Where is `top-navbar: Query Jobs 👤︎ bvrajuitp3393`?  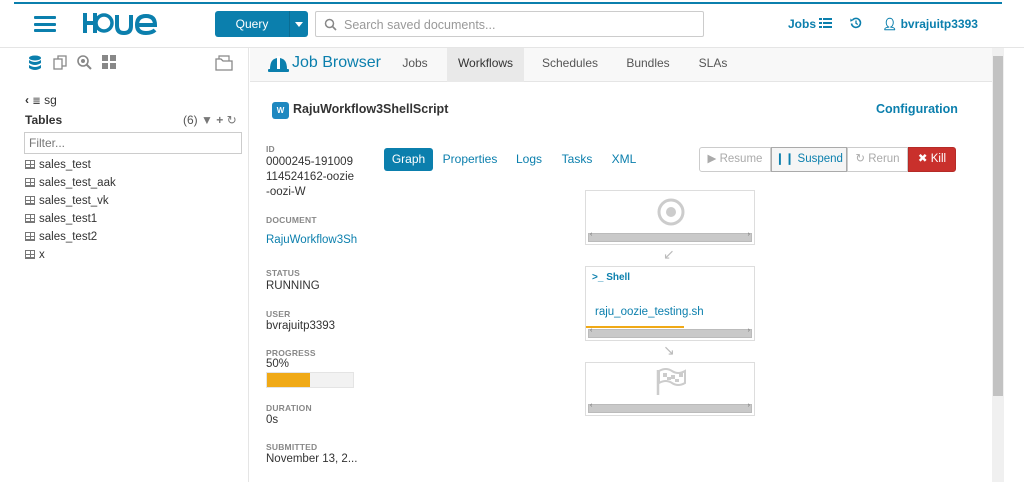 top-navbar: Query Jobs 👤︎ bvrajuitp3393 is located at coordinates (512, 24).